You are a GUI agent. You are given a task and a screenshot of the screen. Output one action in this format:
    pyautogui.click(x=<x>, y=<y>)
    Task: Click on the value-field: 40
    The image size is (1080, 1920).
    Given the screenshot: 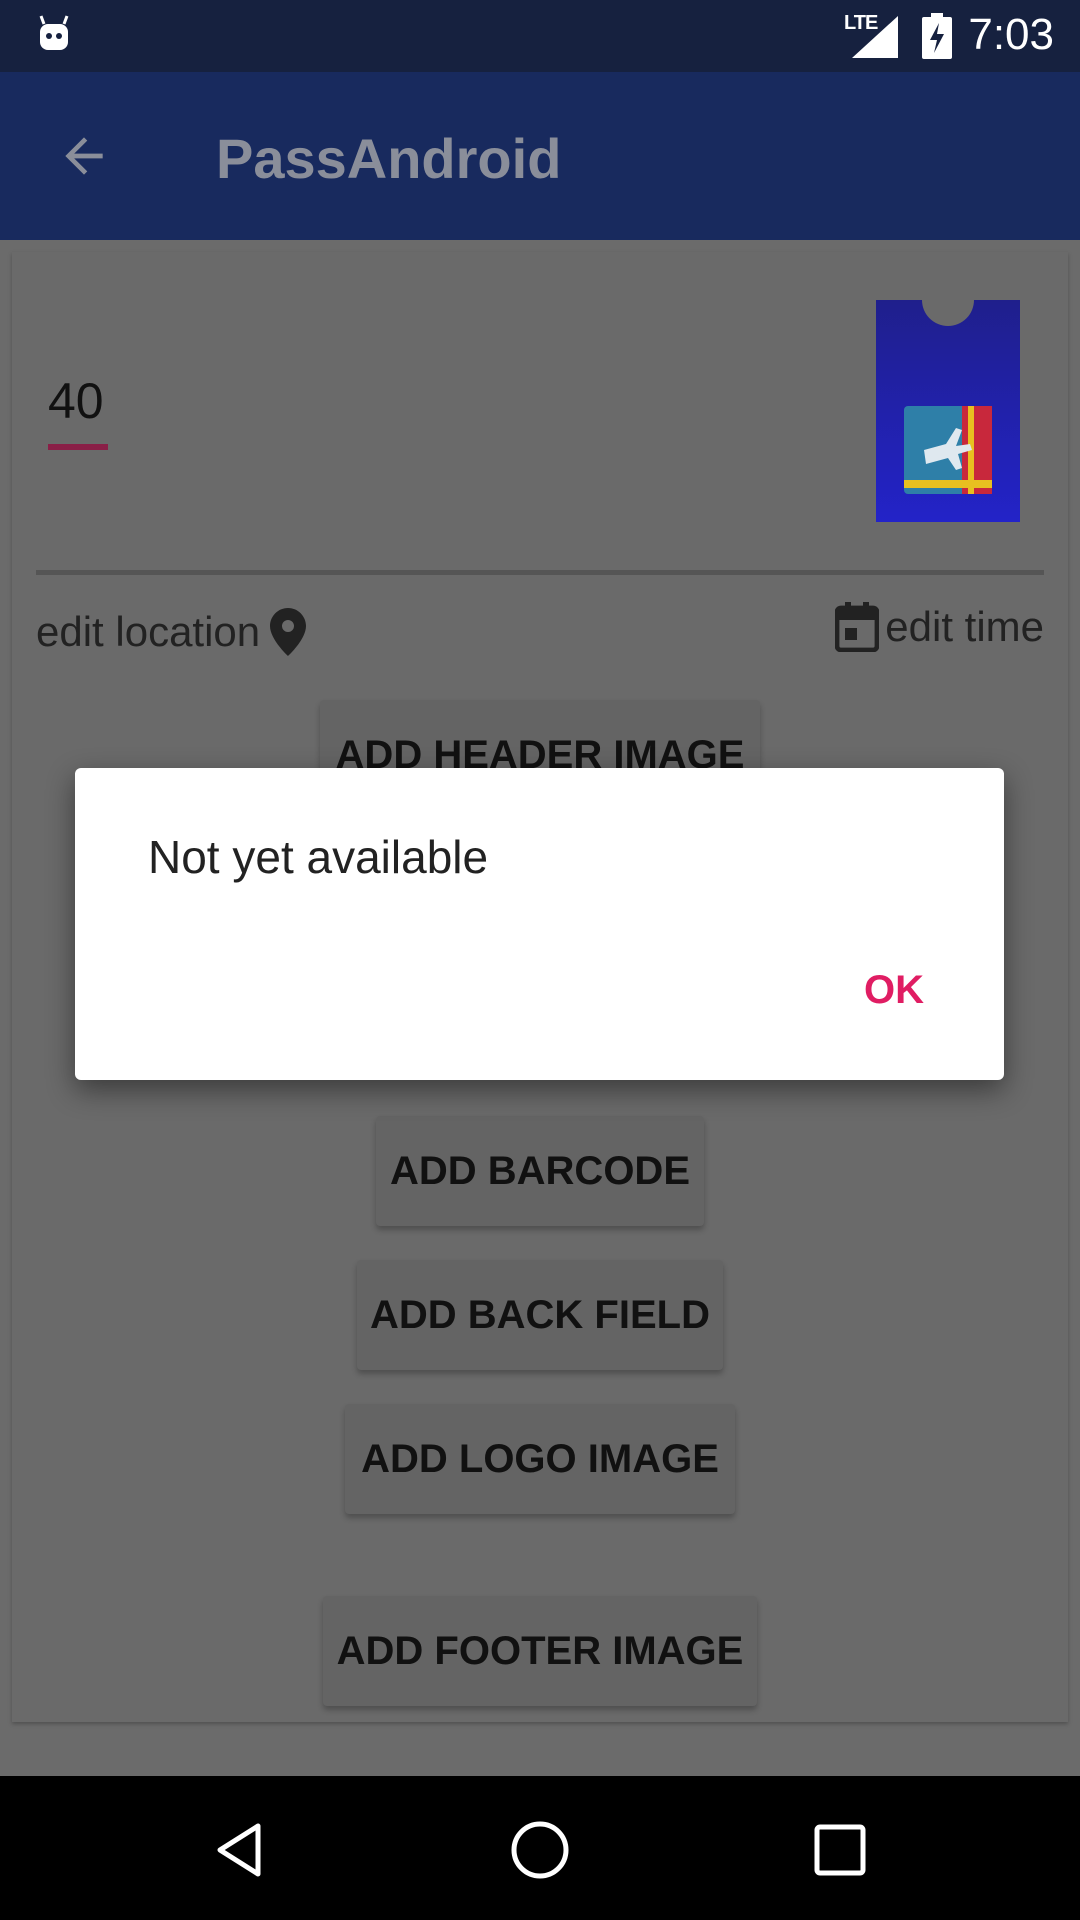 What is the action you would take?
    pyautogui.click(x=78, y=401)
    